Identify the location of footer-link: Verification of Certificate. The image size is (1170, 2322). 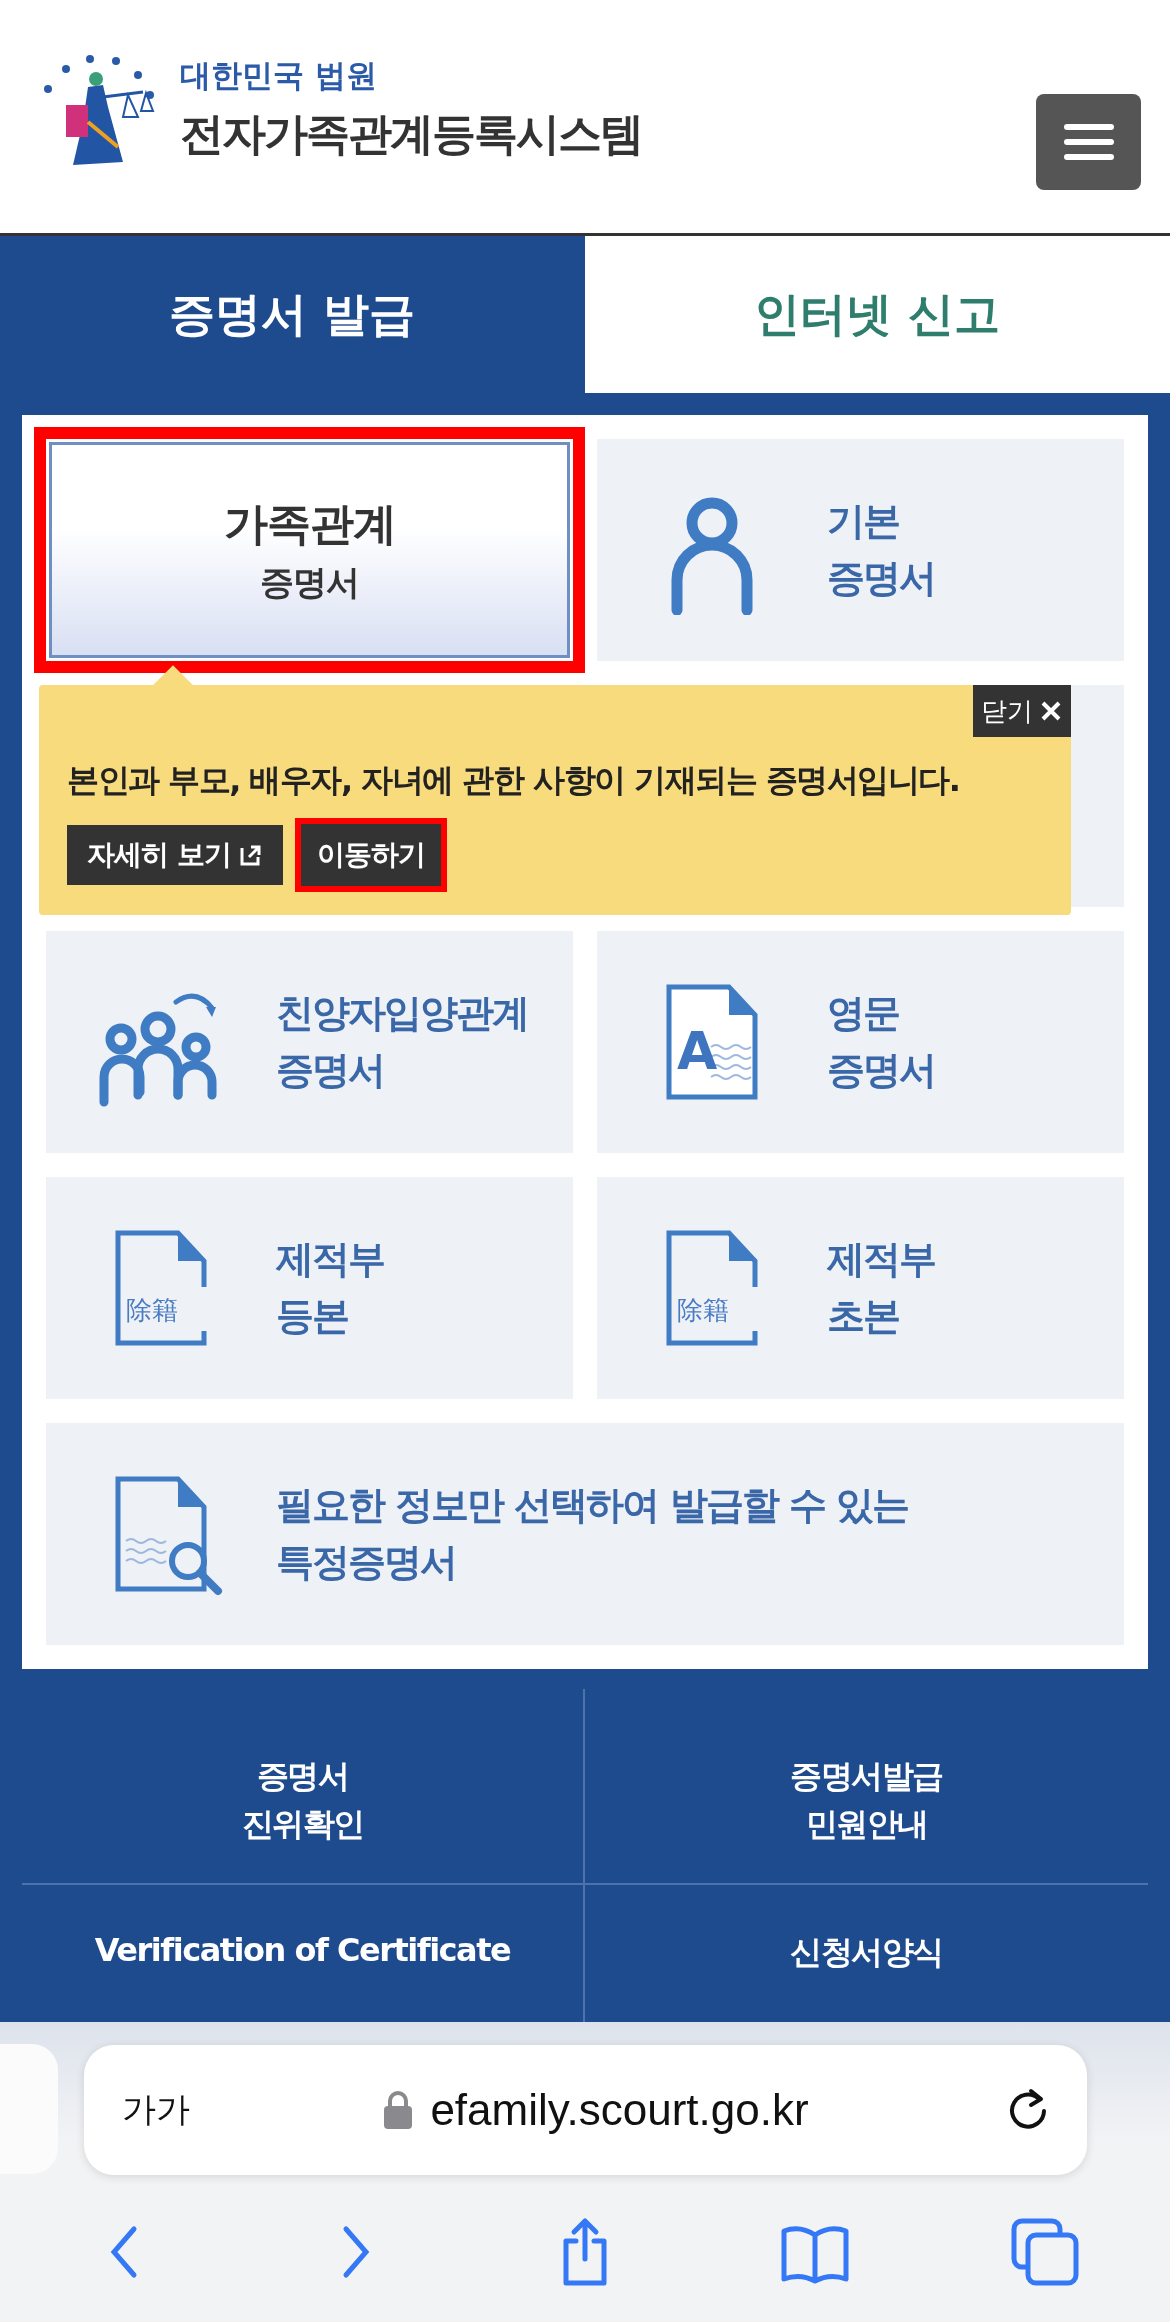
(302, 1950).